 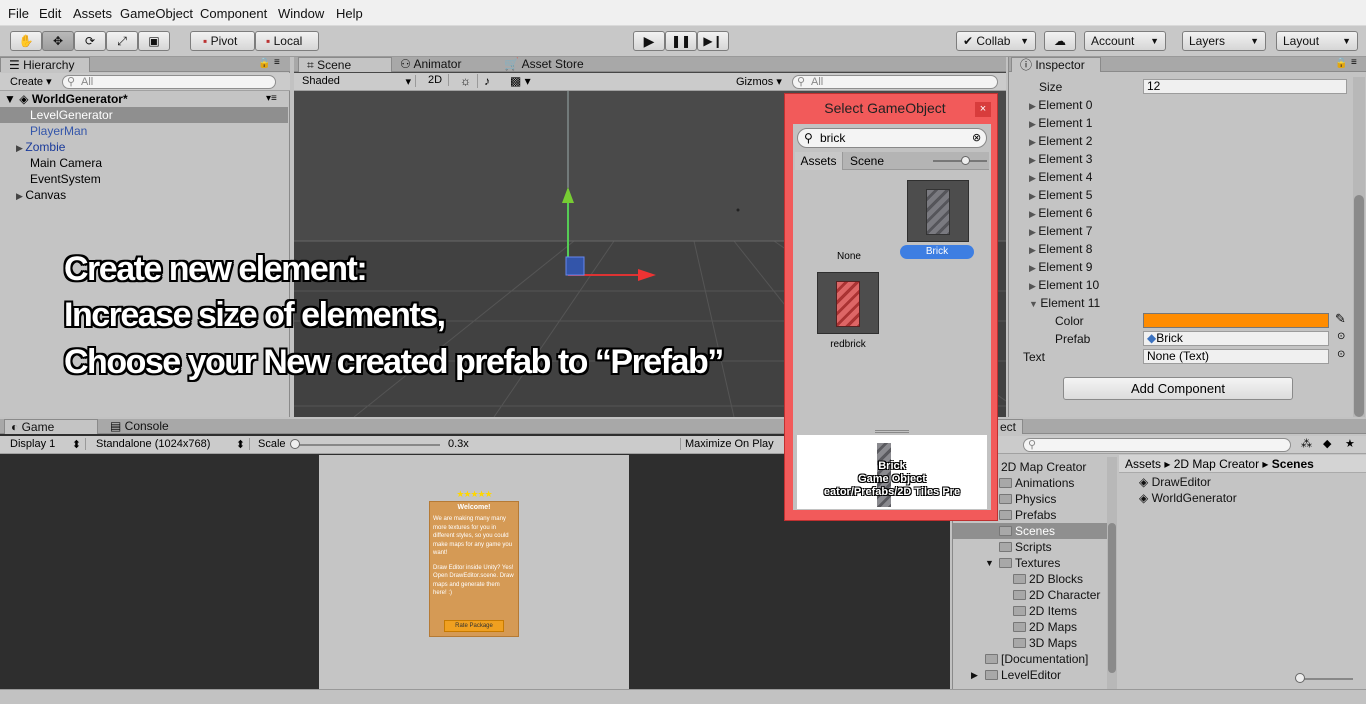 What do you see at coordinates (976, 138) in the screenshot?
I see `clear-search-icon: ⊗` at bounding box center [976, 138].